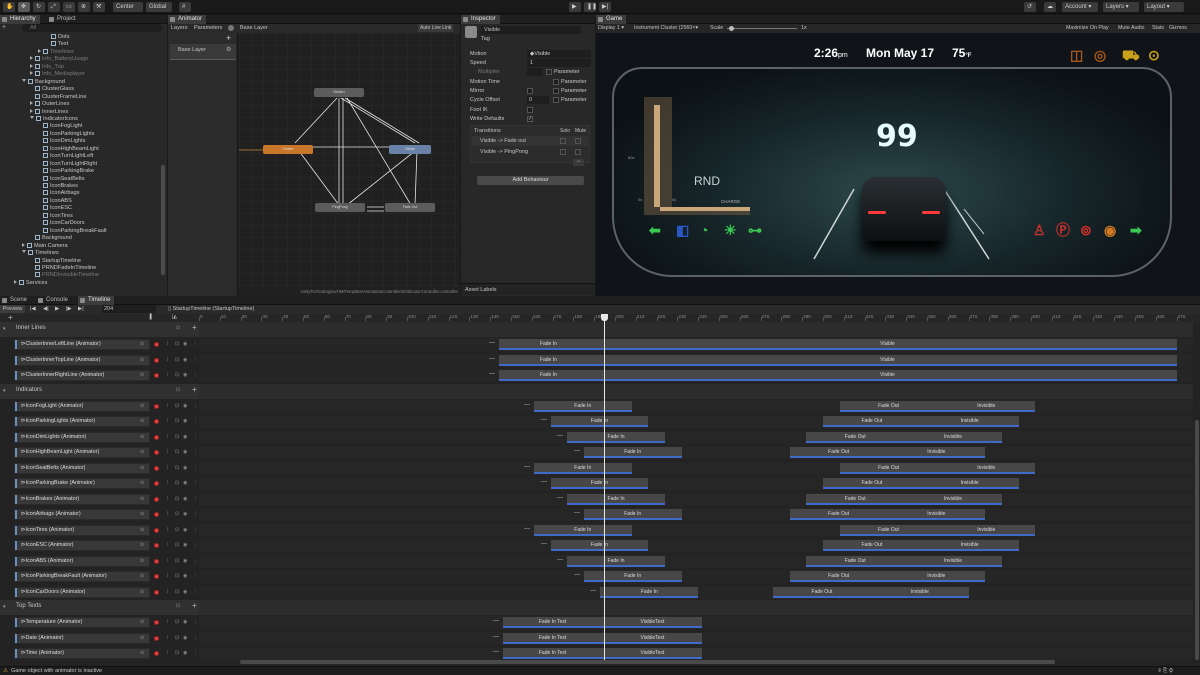  What do you see at coordinates (10, 317) in the screenshot?
I see `add-track-icon: +` at bounding box center [10, 317].